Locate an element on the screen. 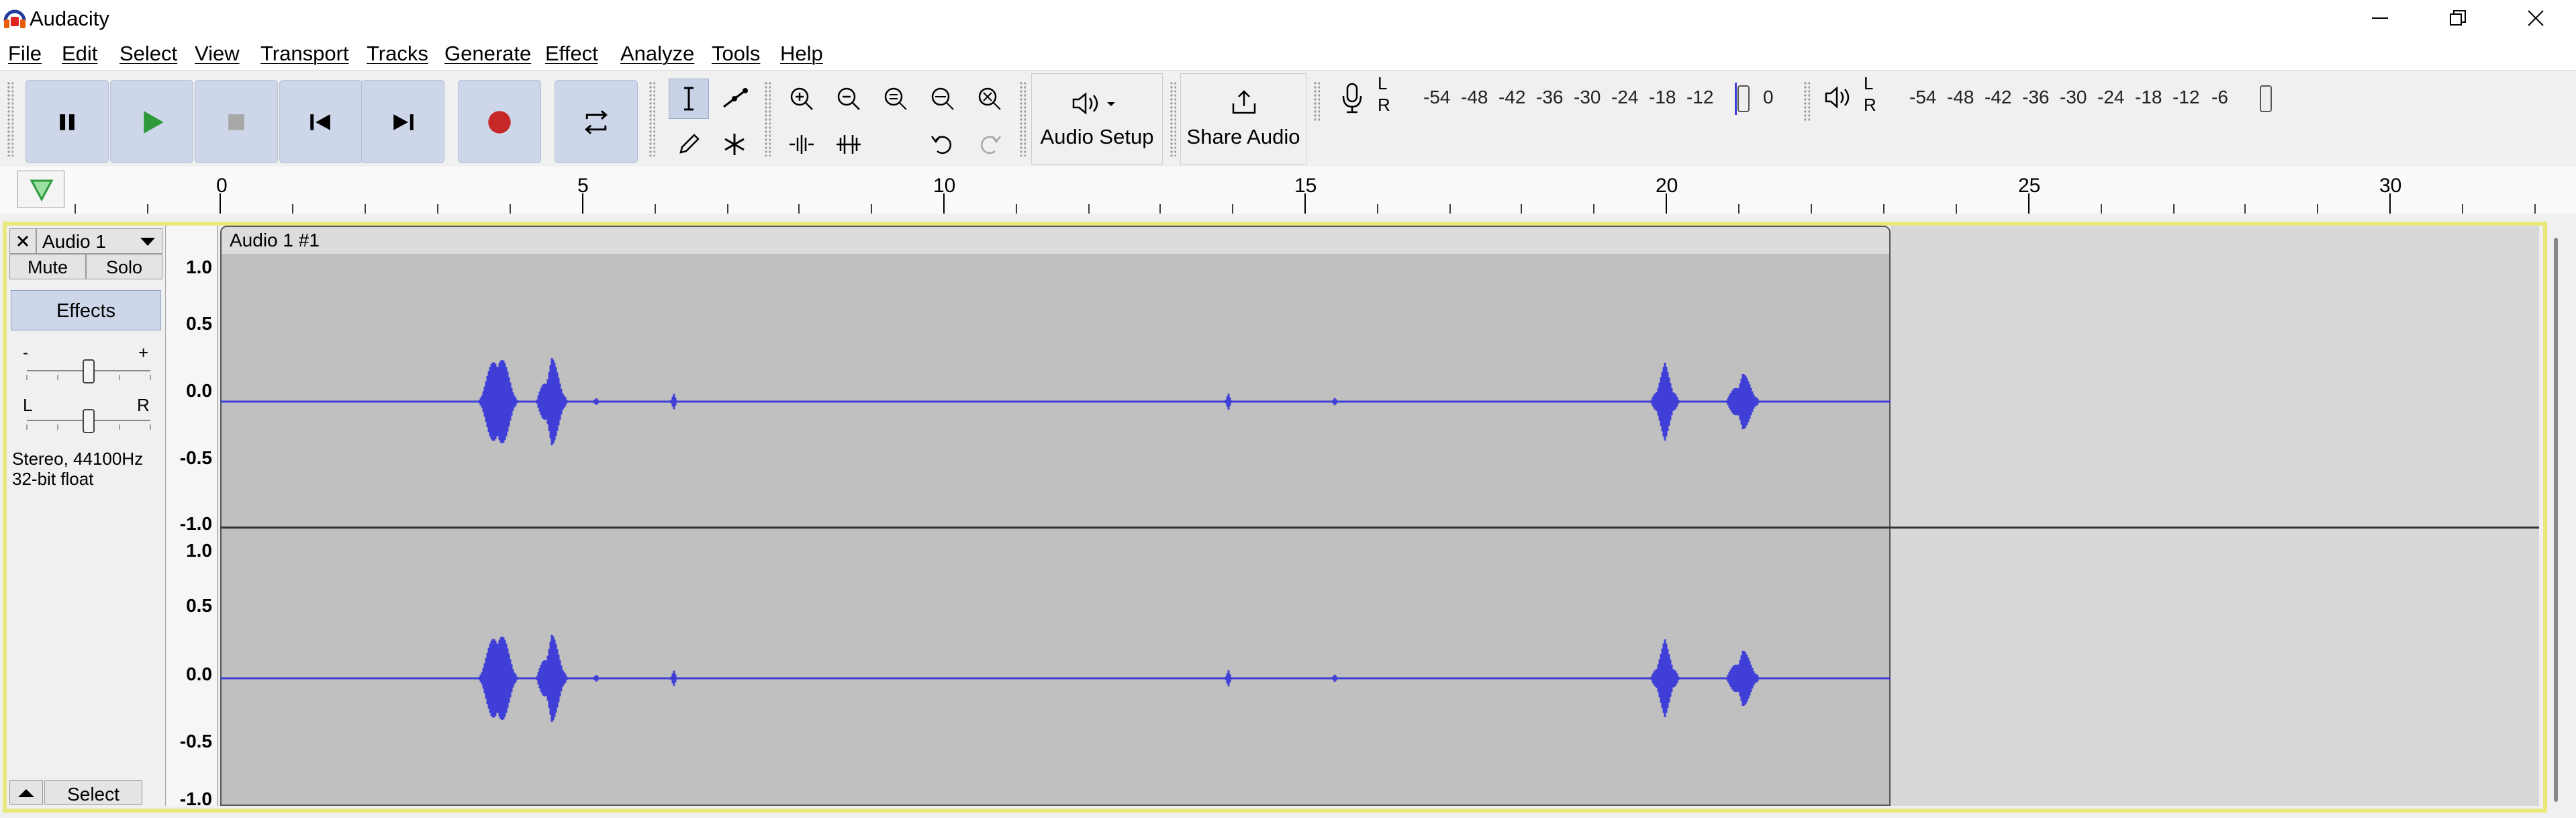 The width and height of the screenshot is (2576, 818). share-icon is located at coordinates (1244, 102).